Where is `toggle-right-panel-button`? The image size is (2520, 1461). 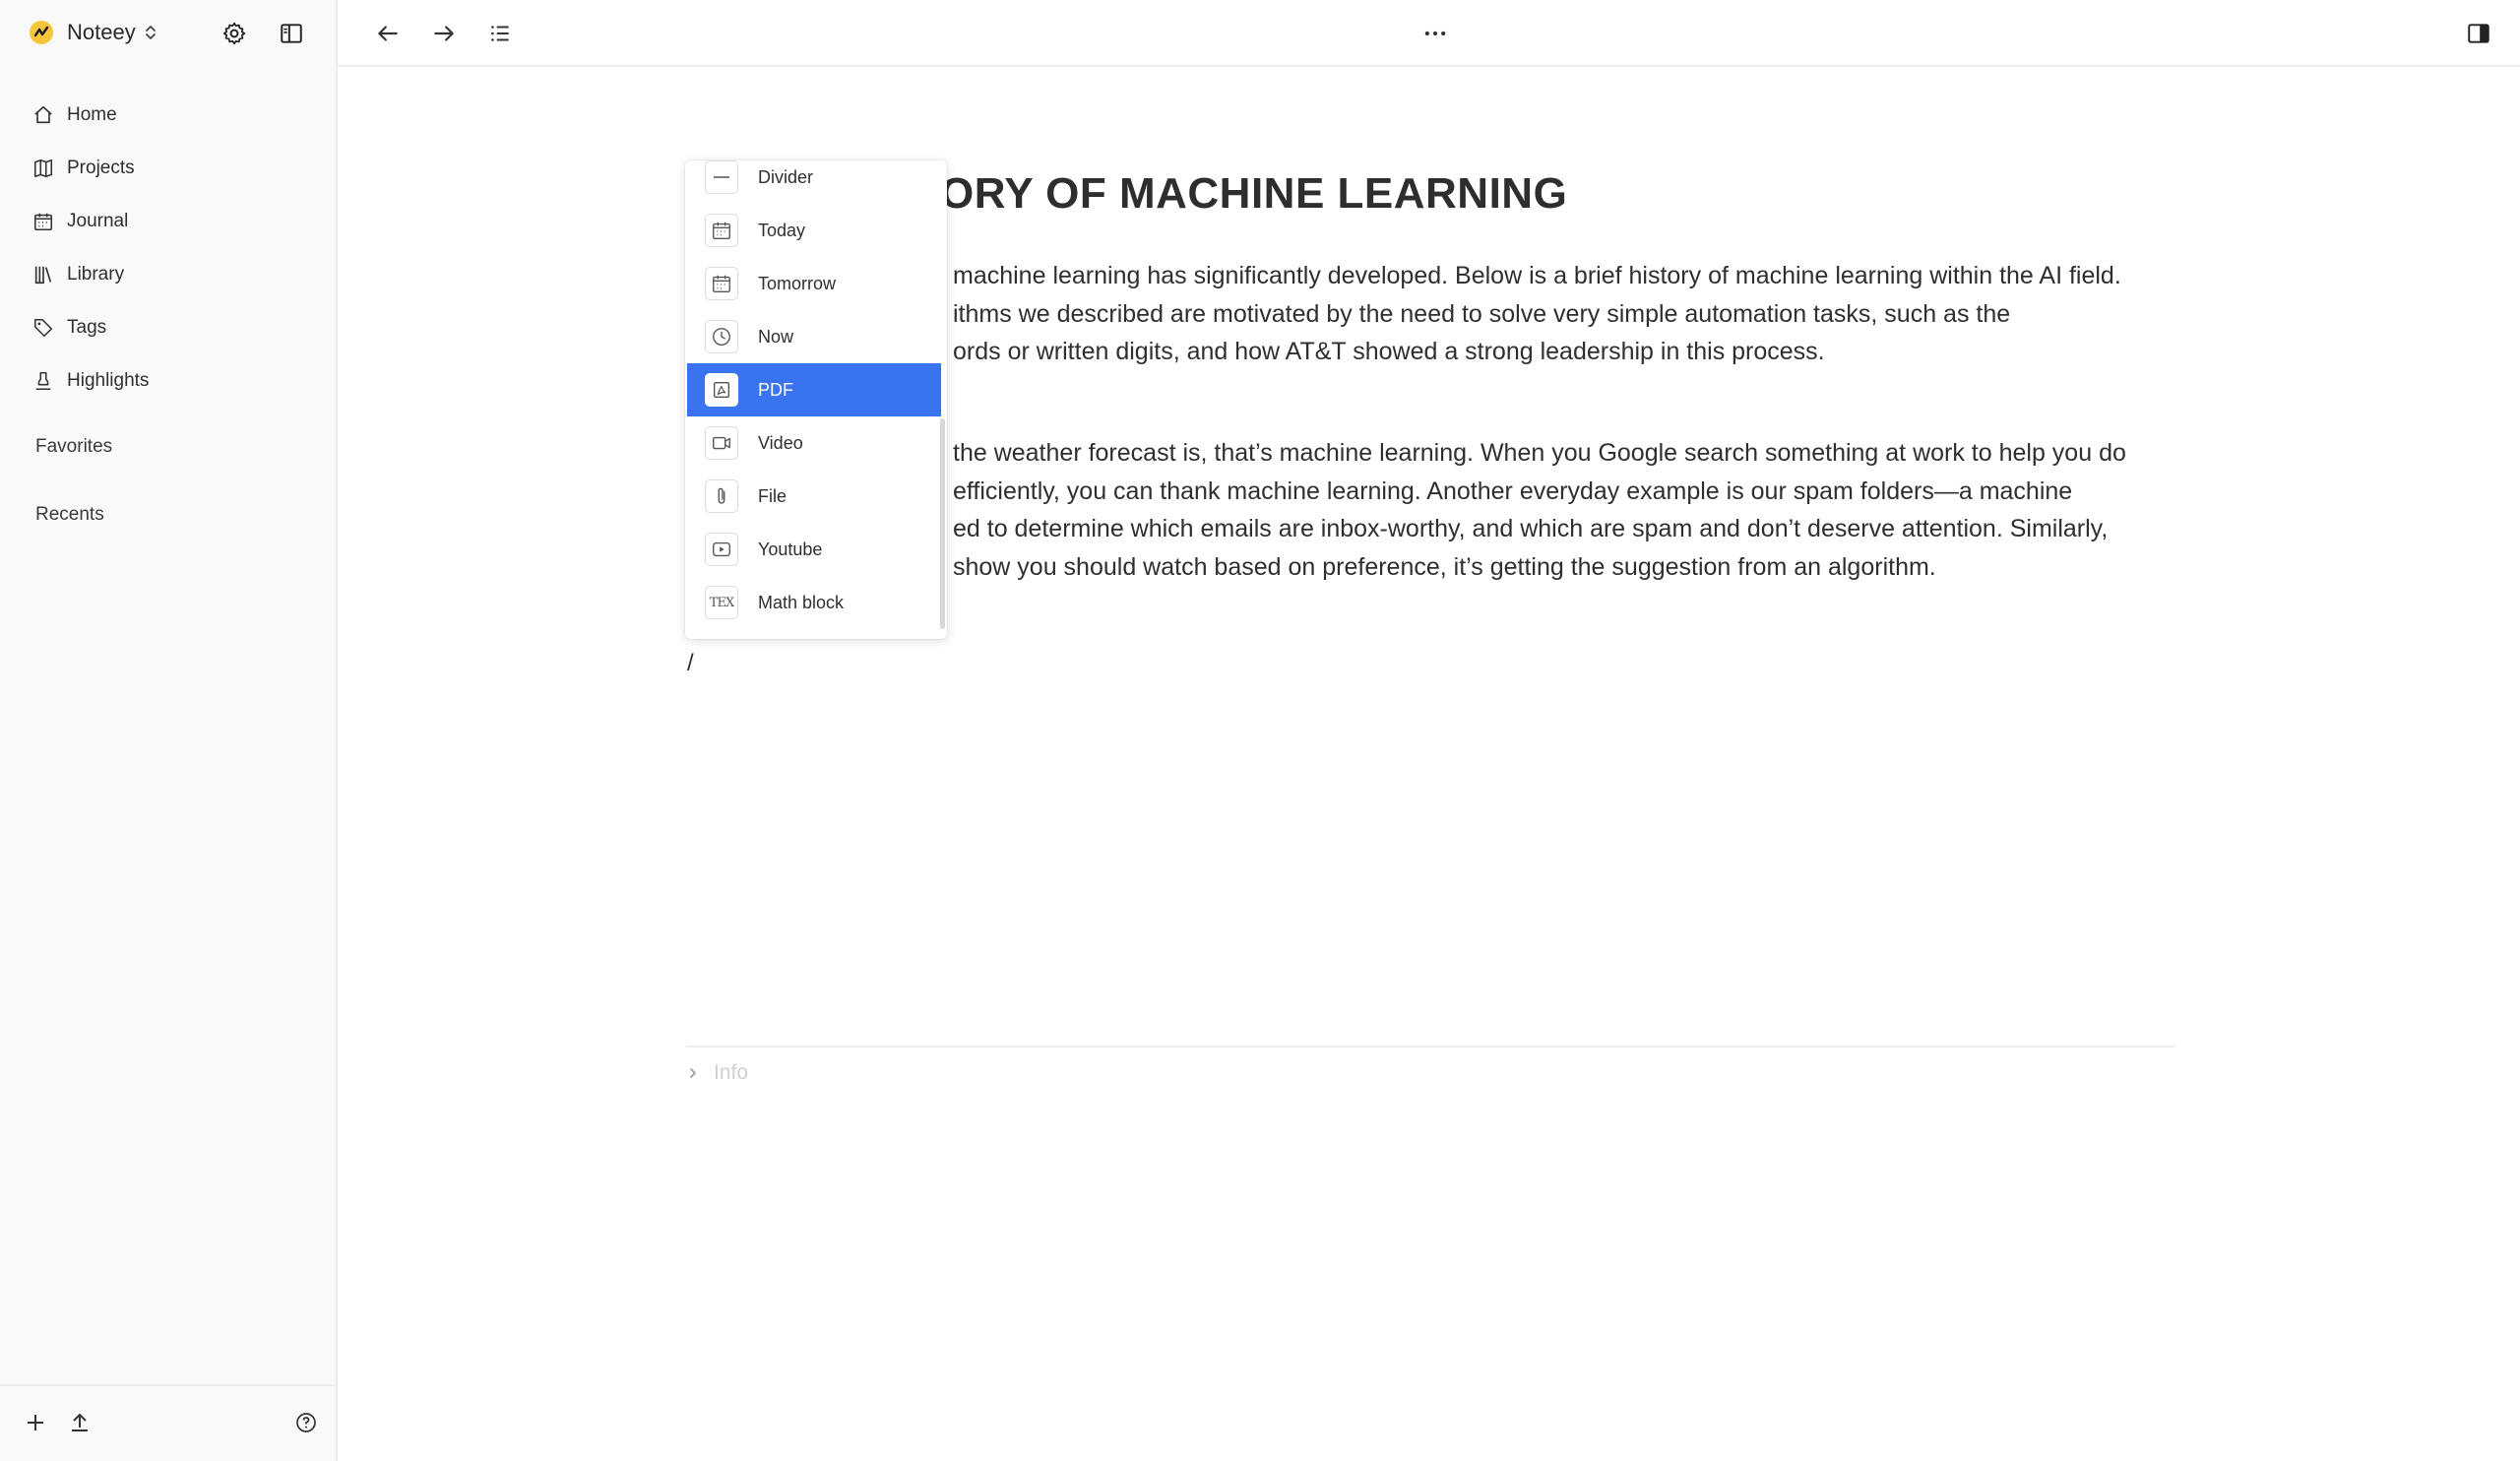
toggle-right-panel-button is located at coordinates (2478, 33).